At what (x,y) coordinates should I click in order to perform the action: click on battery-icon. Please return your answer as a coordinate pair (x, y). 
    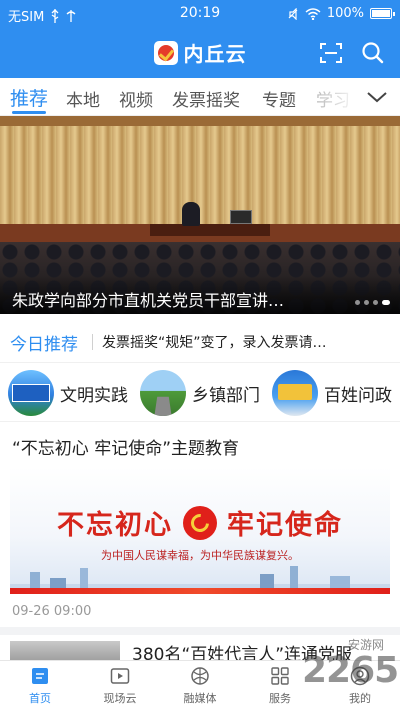
    Looking at the image, I should click on (382, 13).